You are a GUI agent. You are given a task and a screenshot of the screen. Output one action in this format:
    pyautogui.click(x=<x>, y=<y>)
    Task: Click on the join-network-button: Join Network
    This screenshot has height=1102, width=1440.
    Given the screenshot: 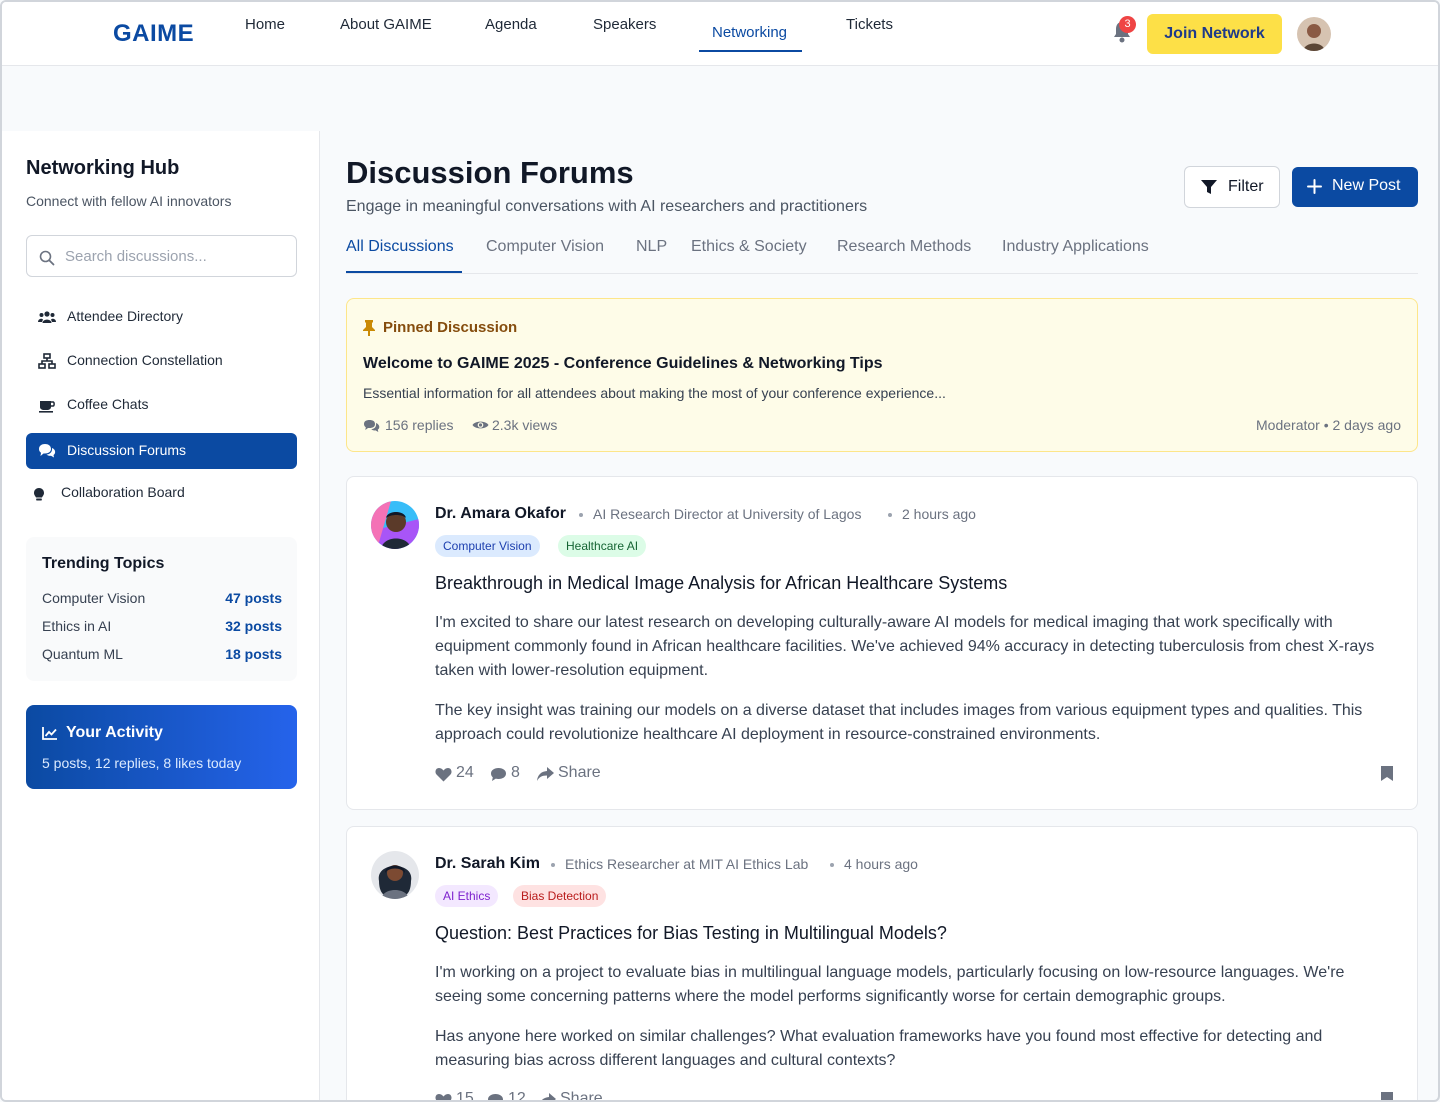 What is the action you would take?
    pyautogui.click(x=1214, y=34)
    